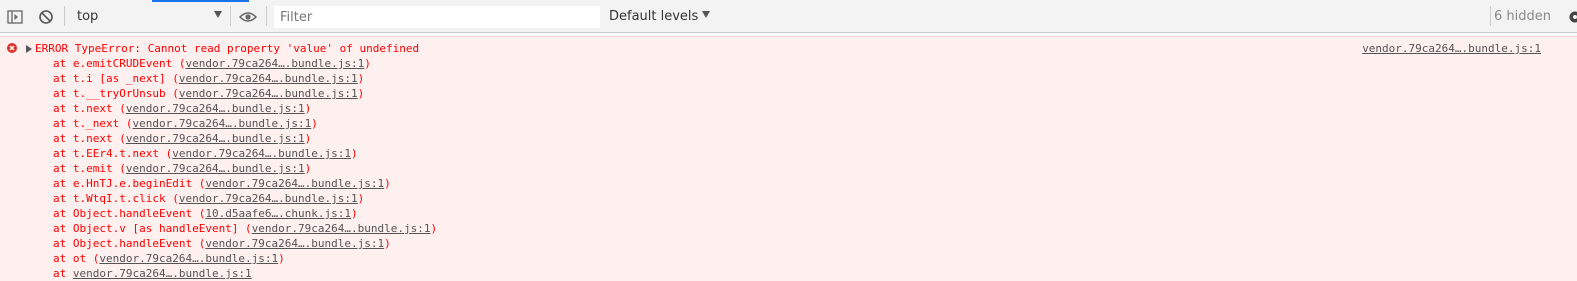  Describe the element at coordinates (1522, 16) in the screenshot. I see `hidden-messages-count: 6 hidden` at that location.